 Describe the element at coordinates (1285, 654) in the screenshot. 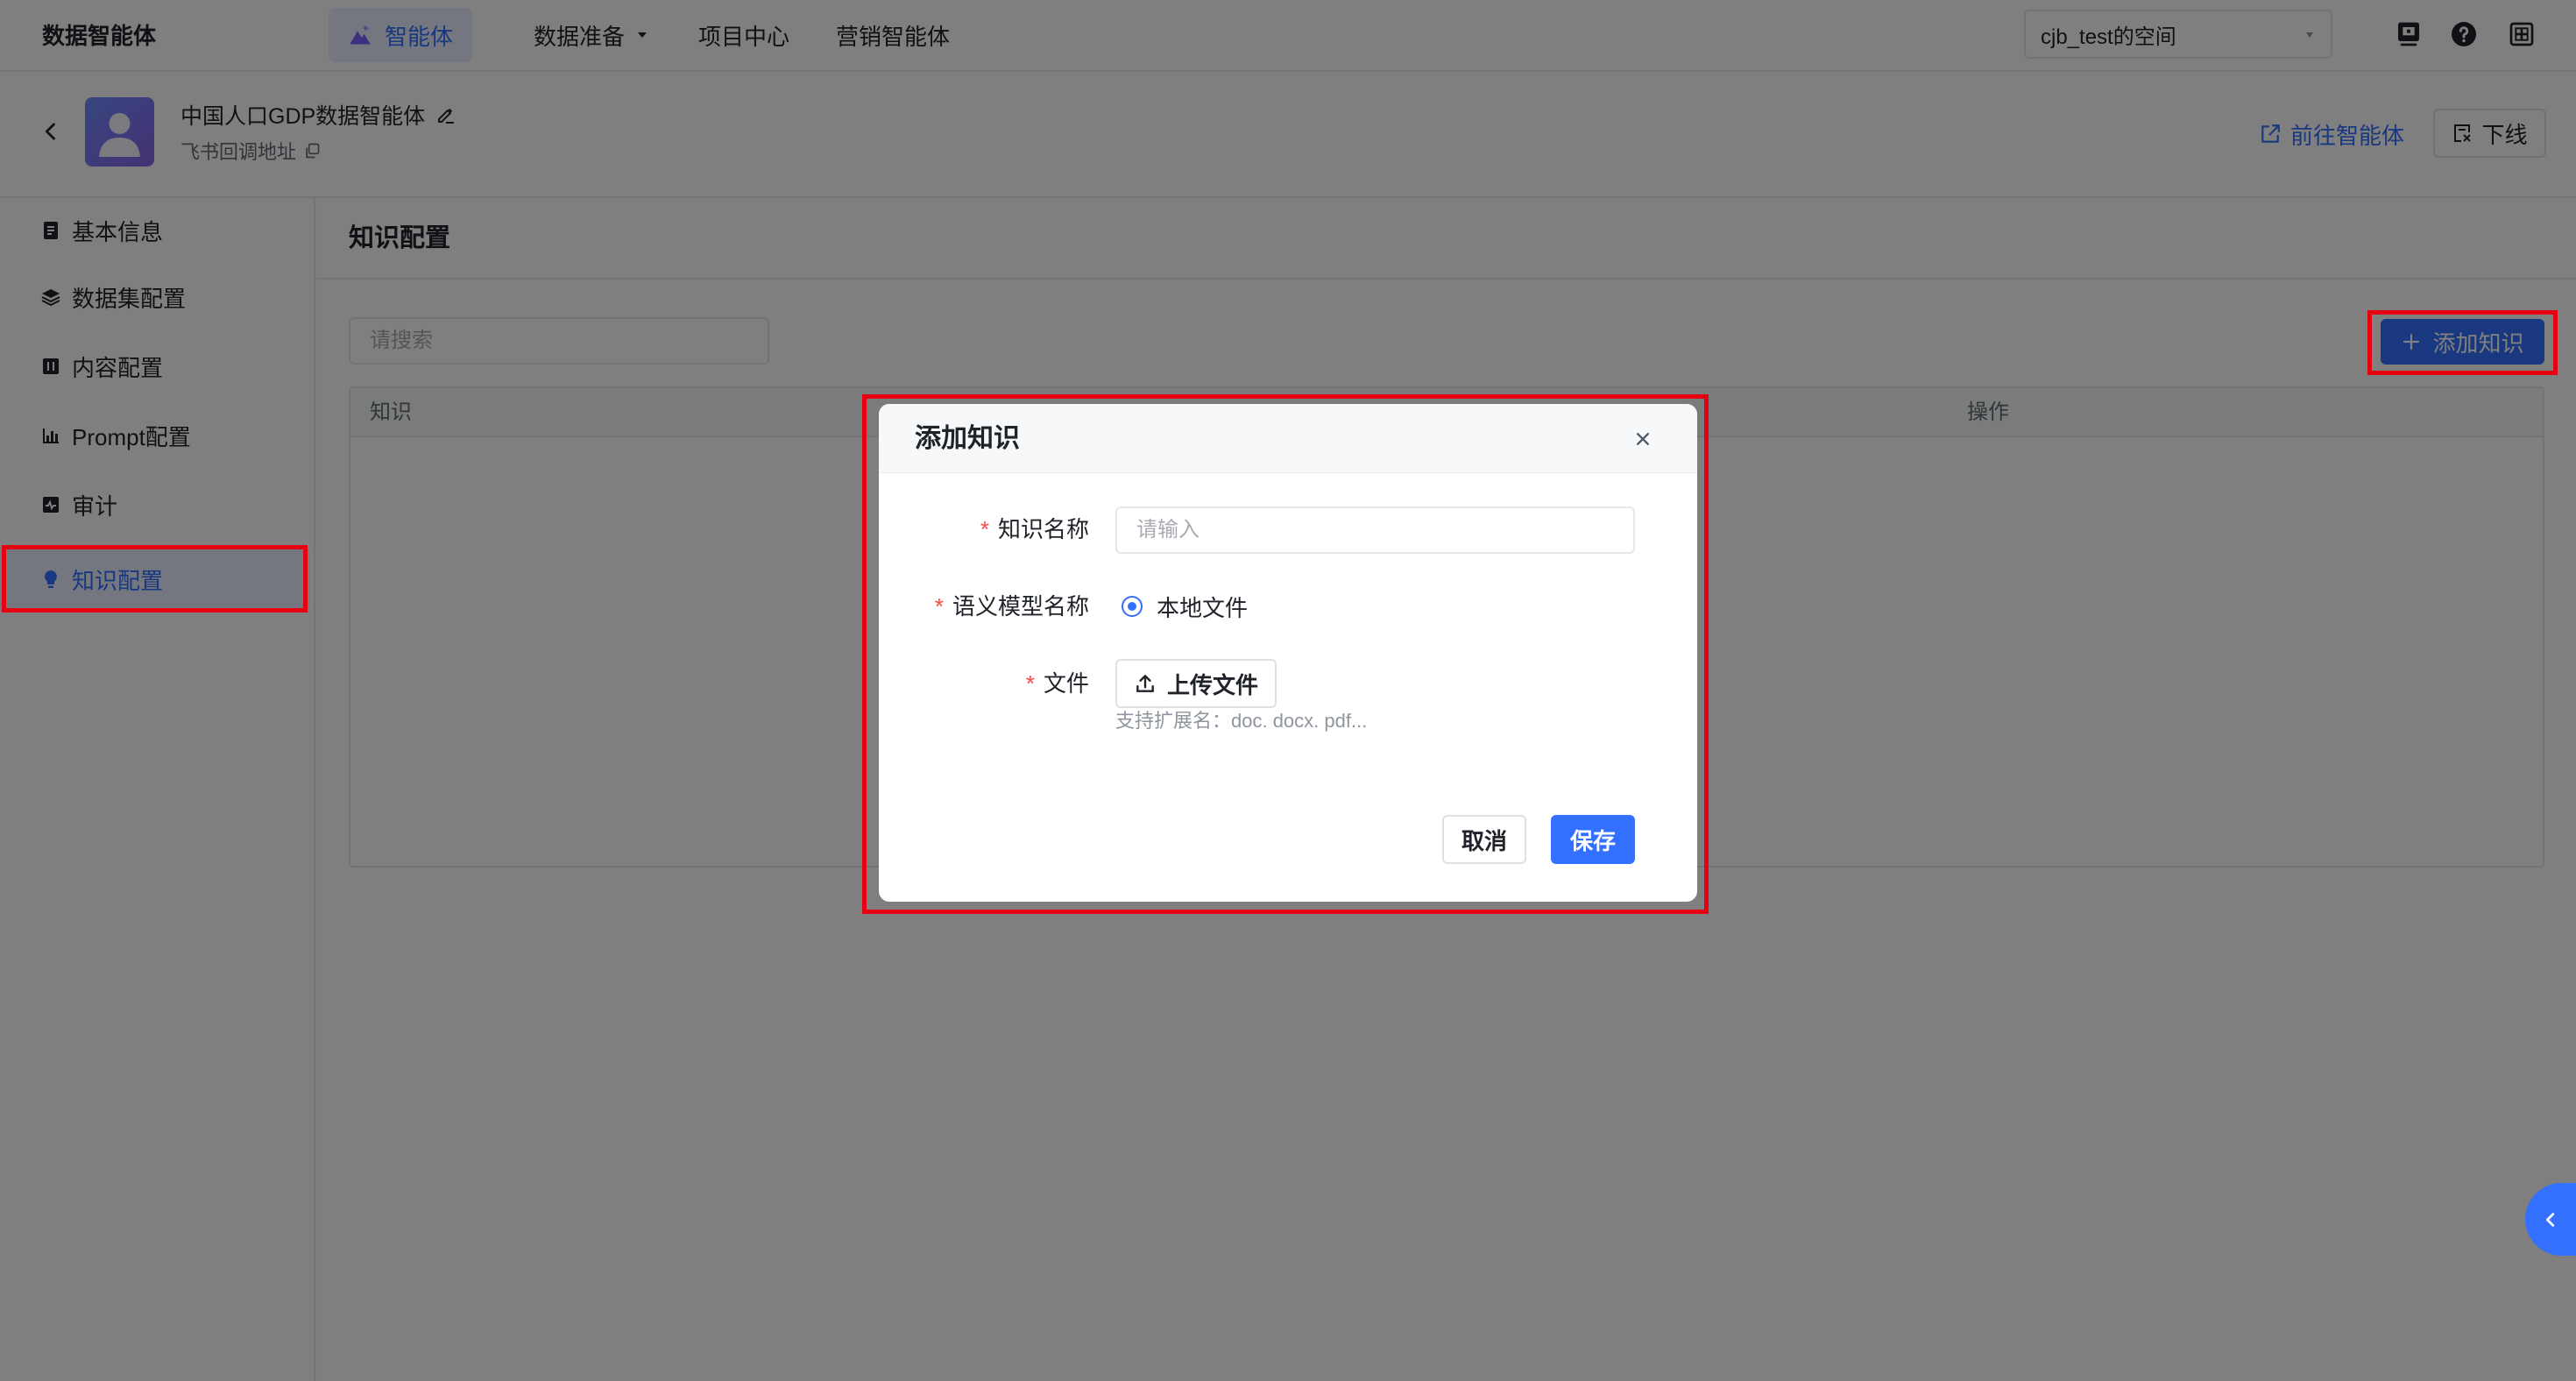

I see `annotation-box-modal` at that location.